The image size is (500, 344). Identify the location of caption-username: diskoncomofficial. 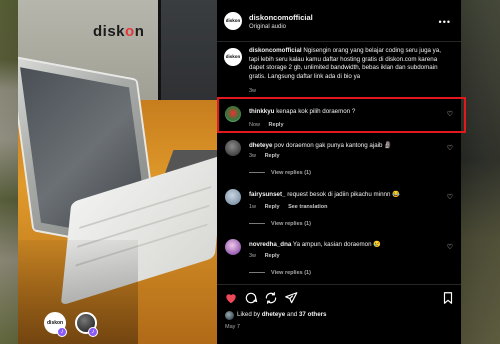
(275, 50).